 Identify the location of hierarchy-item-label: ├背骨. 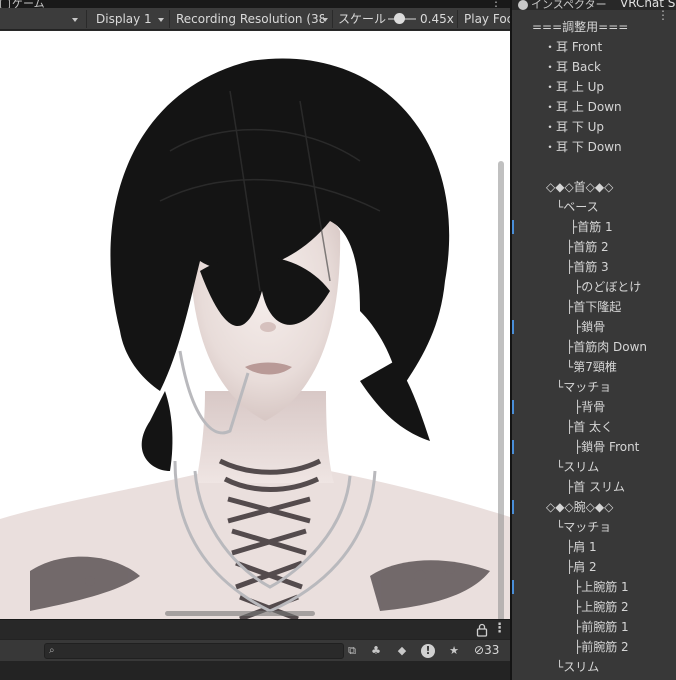
(590, 407).